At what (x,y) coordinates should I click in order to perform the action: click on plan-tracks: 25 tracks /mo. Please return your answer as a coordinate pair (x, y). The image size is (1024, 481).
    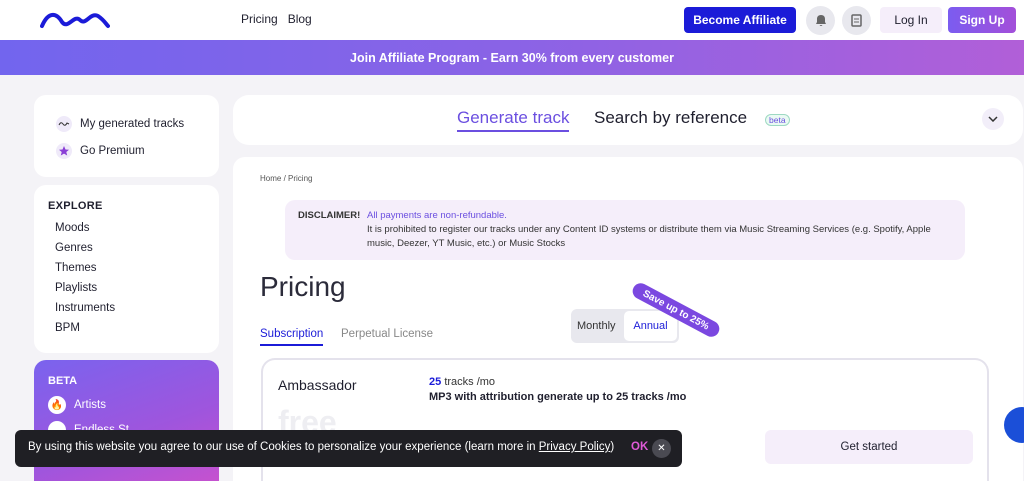
    Looking at the image, I should click on (462, 382).